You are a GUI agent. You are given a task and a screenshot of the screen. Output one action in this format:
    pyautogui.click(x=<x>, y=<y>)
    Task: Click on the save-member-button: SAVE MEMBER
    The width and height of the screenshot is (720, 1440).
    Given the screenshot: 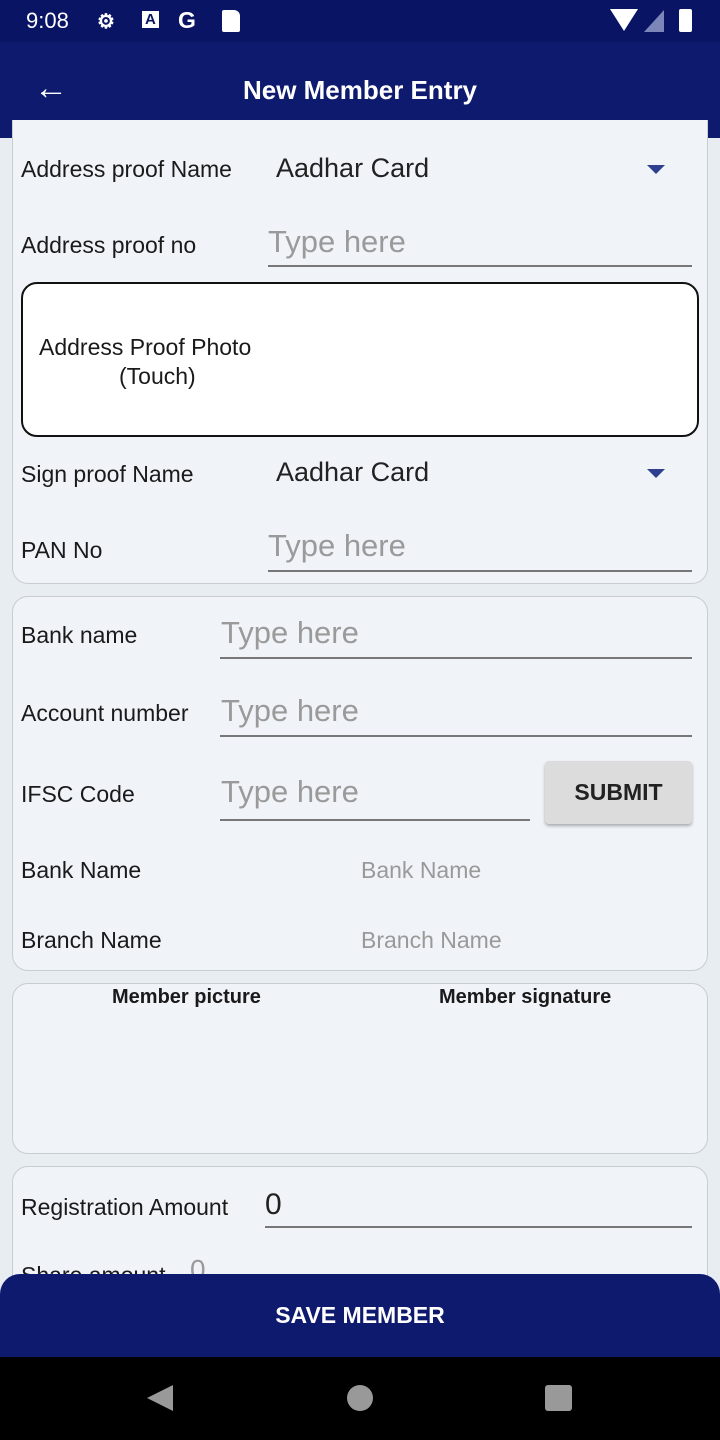 What is the action you would take?
    pyautogui.click(x=360, y=1315)
    